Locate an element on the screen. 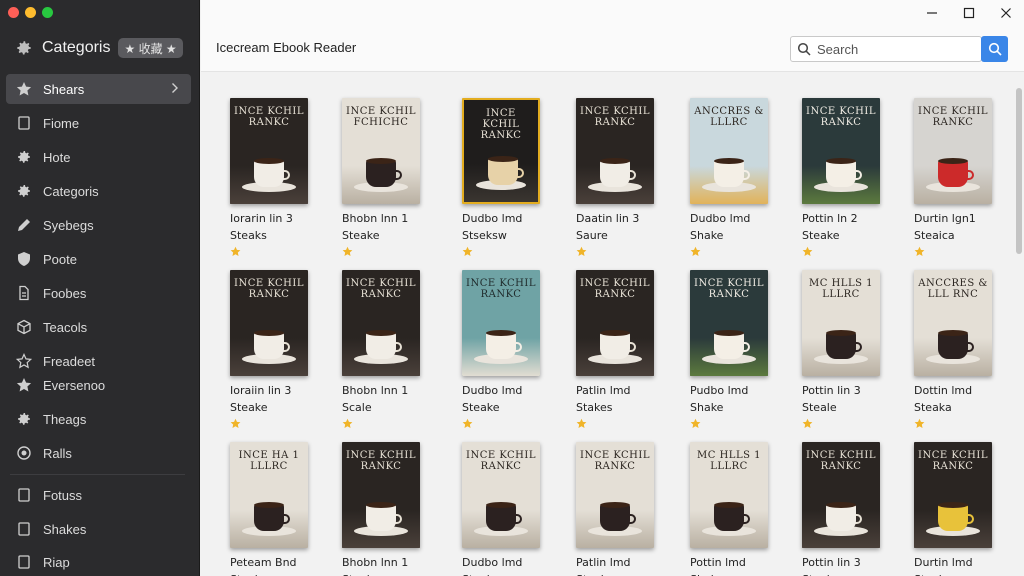 This screenshot has height=576, width=1024. book-item: INCE KCHIL RANKCPottin lin 3Steake is located at coordinates (844, 509).